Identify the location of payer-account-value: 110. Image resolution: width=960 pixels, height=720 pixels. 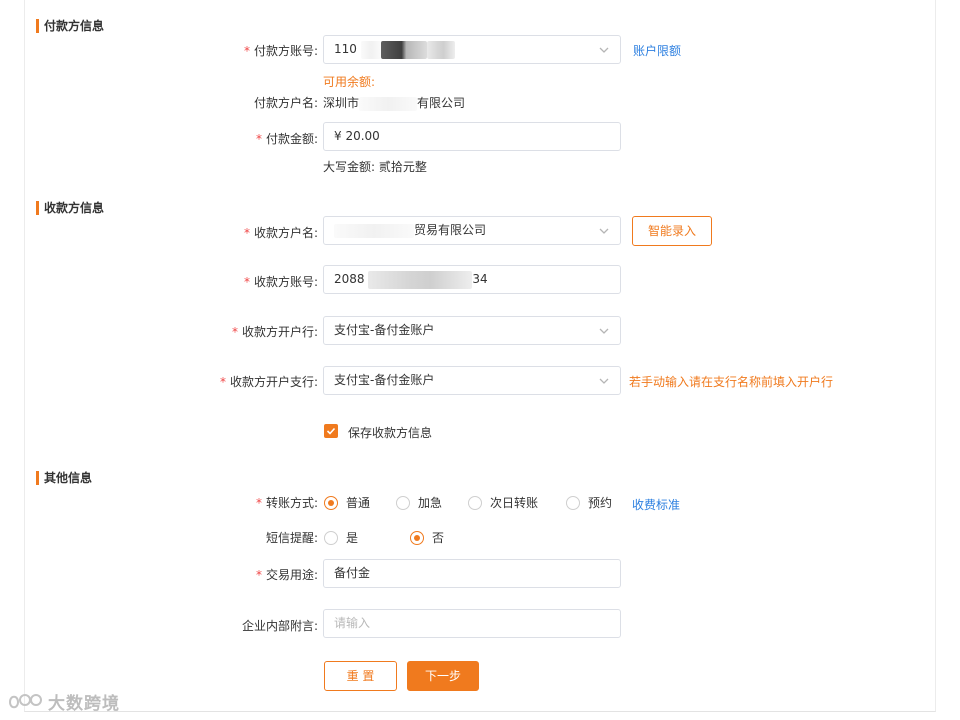
(345, 49).